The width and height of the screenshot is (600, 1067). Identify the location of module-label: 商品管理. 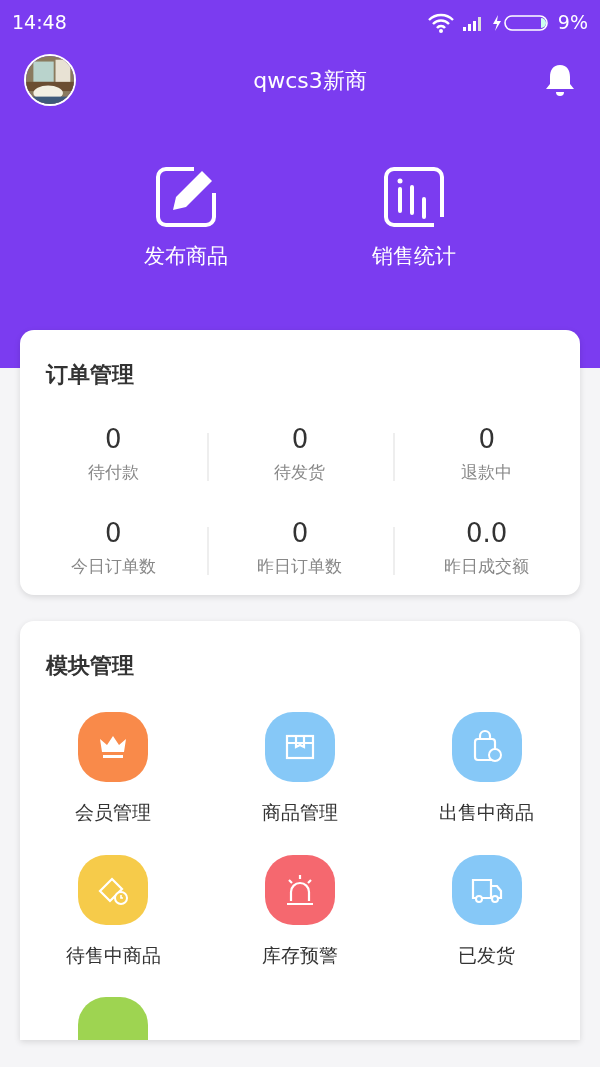
(300, 813).